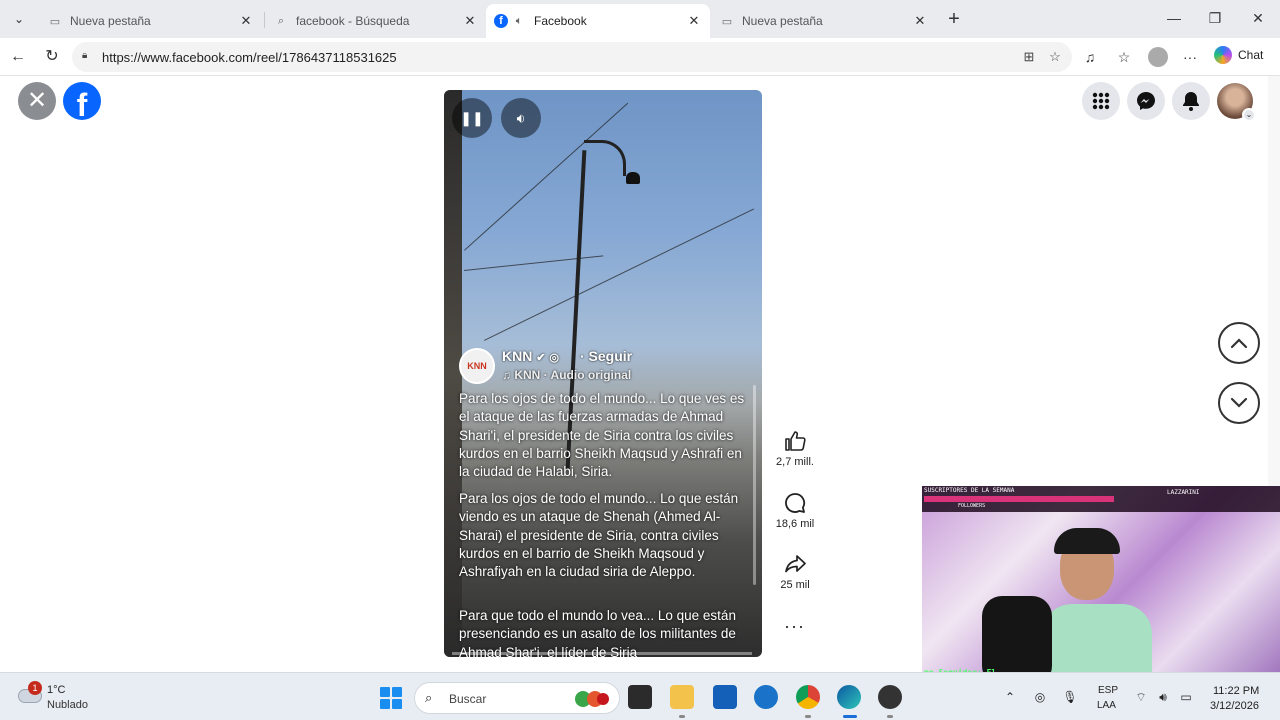 This screenshot has width=1280, height=720. What do you see at coordinates (633, 178) in the screenshot?
I see `video-lamp` at bounding box center [633, 178].